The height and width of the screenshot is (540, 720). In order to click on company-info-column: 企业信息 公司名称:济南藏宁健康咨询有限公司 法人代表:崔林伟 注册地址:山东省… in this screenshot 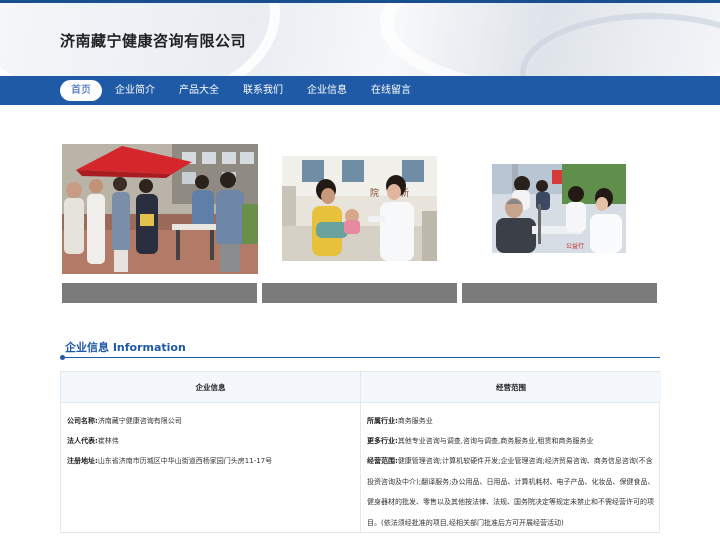, I will do `click(211, 452)`.